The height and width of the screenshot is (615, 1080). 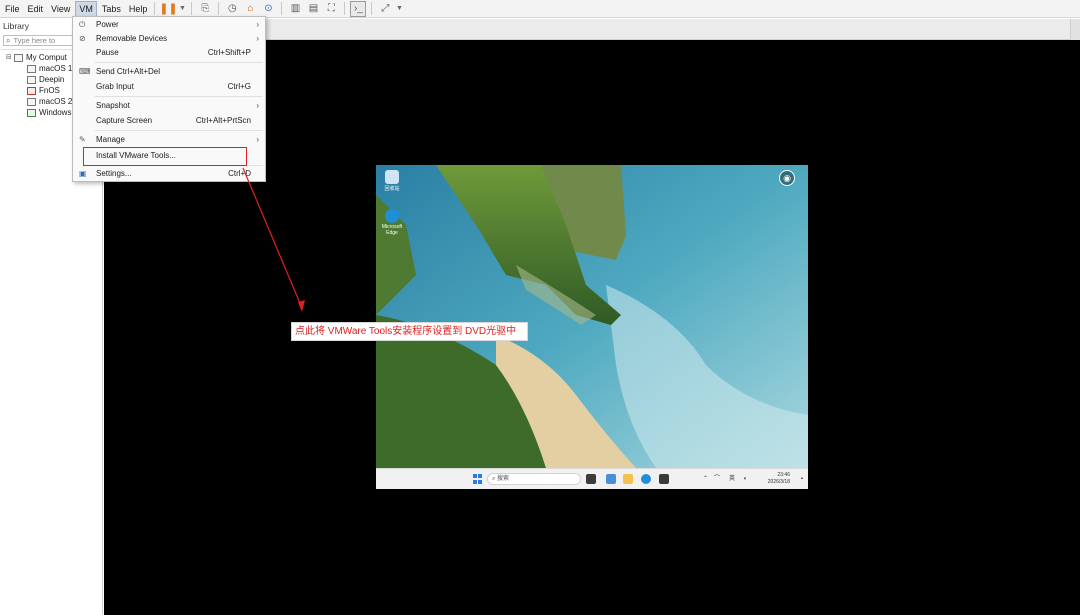 What do you see at coordinates (60, 9) in the screenshot?
I see `menu-view: View` at bounding box center [60, 9].